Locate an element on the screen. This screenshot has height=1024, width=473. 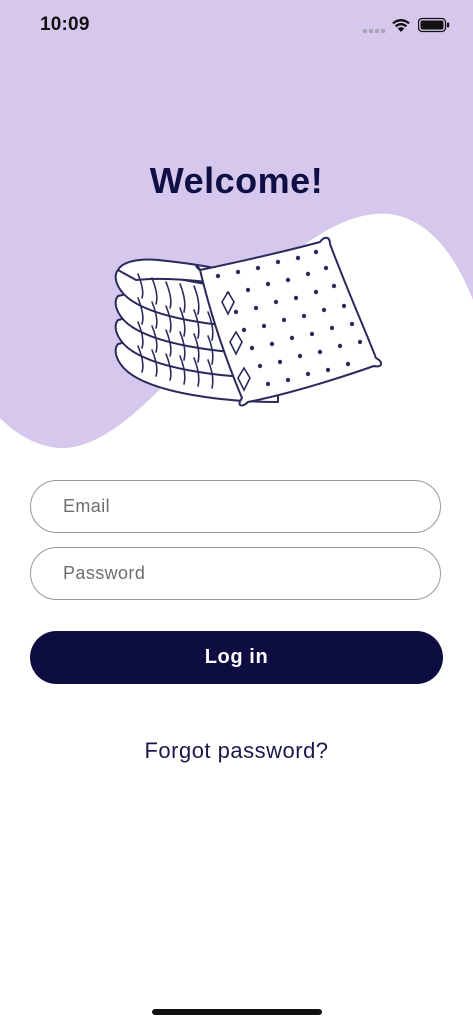
welcome-title: Welcome! is located at coordinates (236, 180).